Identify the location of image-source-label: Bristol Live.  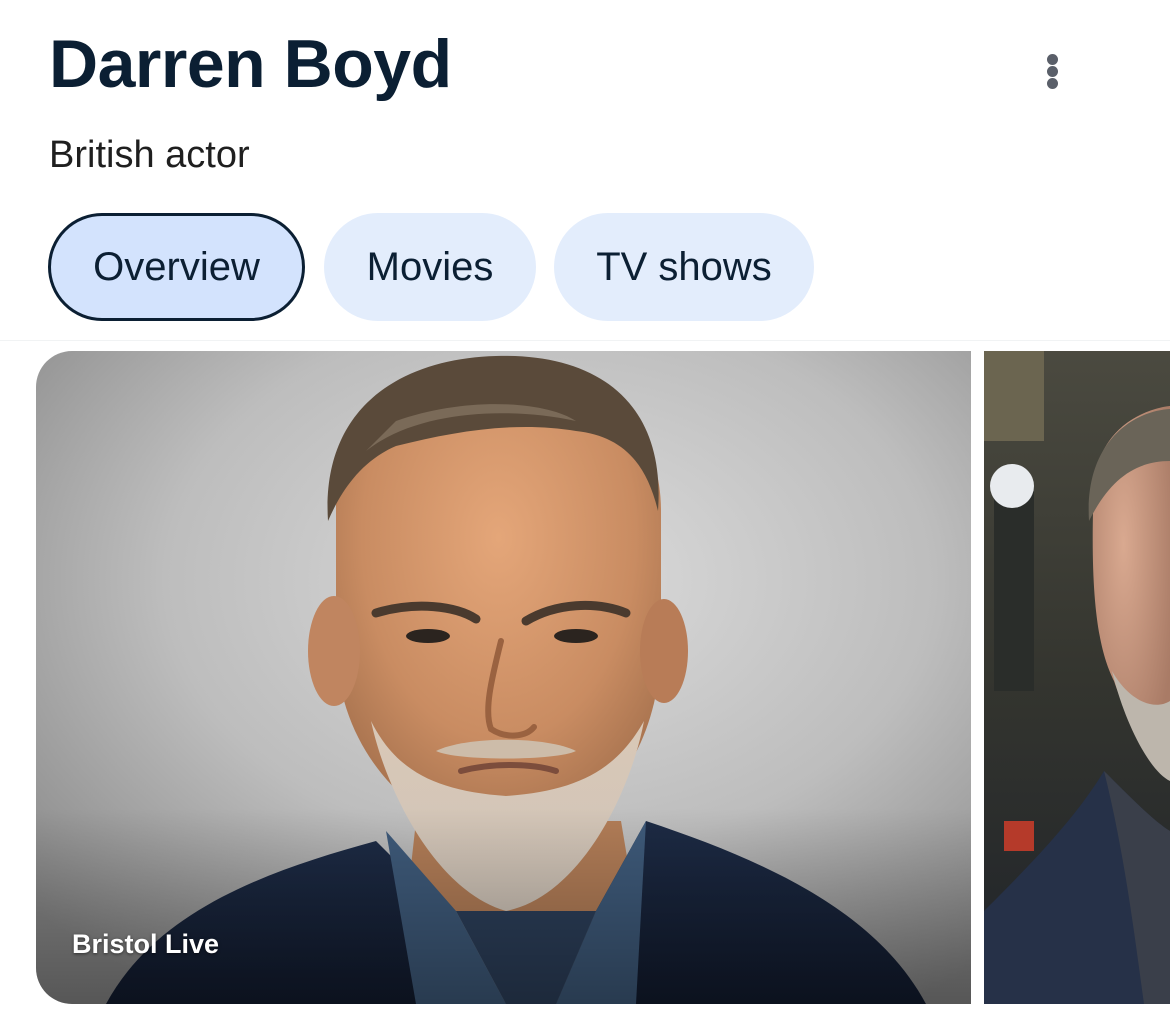
(146, 944).